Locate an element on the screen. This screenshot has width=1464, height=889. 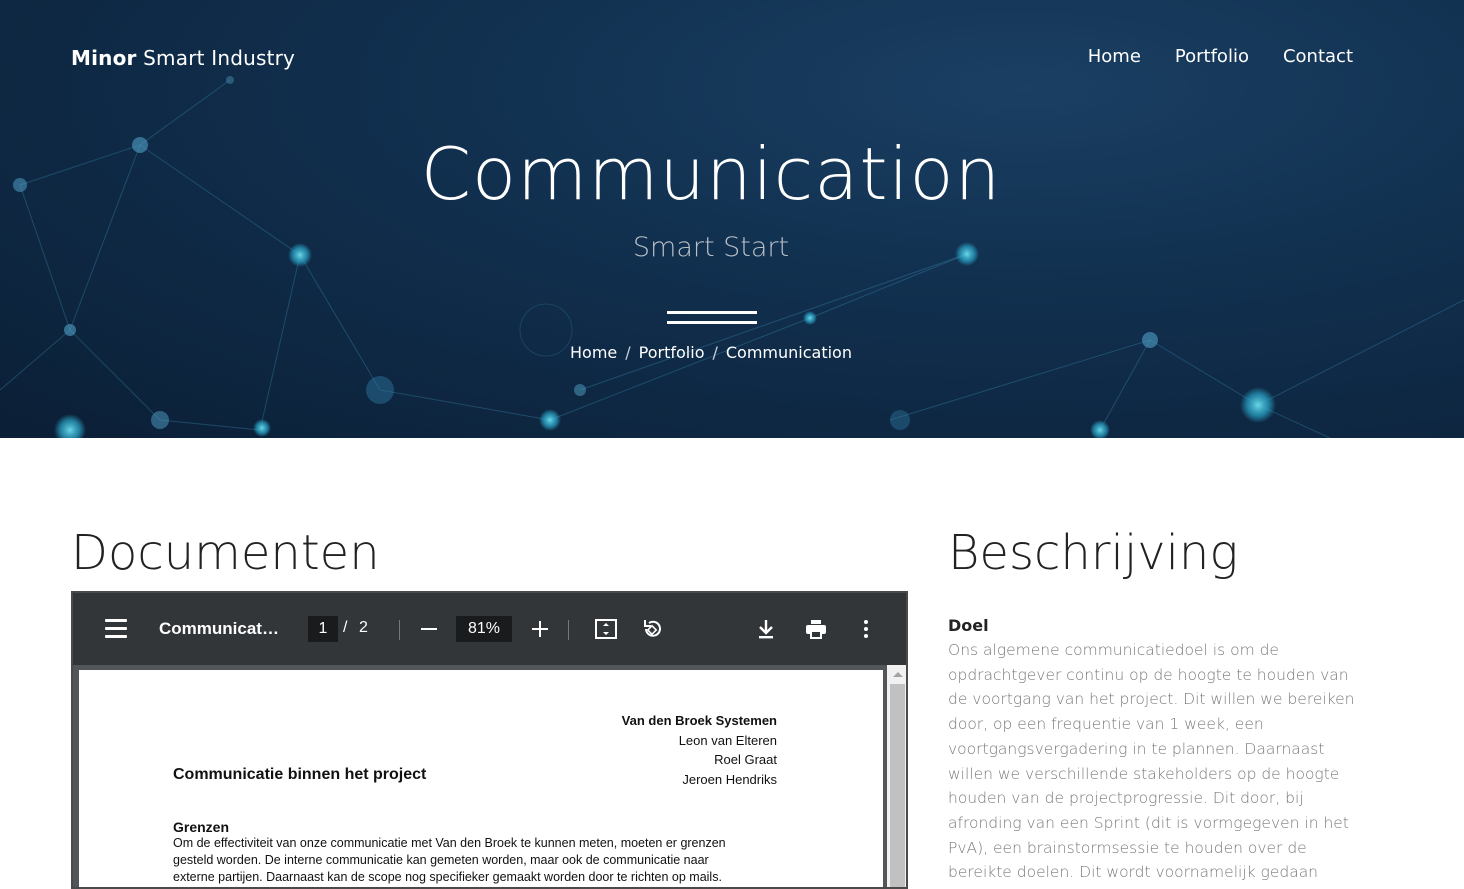
zoom-in-icon is located at coordinates (540, 629).